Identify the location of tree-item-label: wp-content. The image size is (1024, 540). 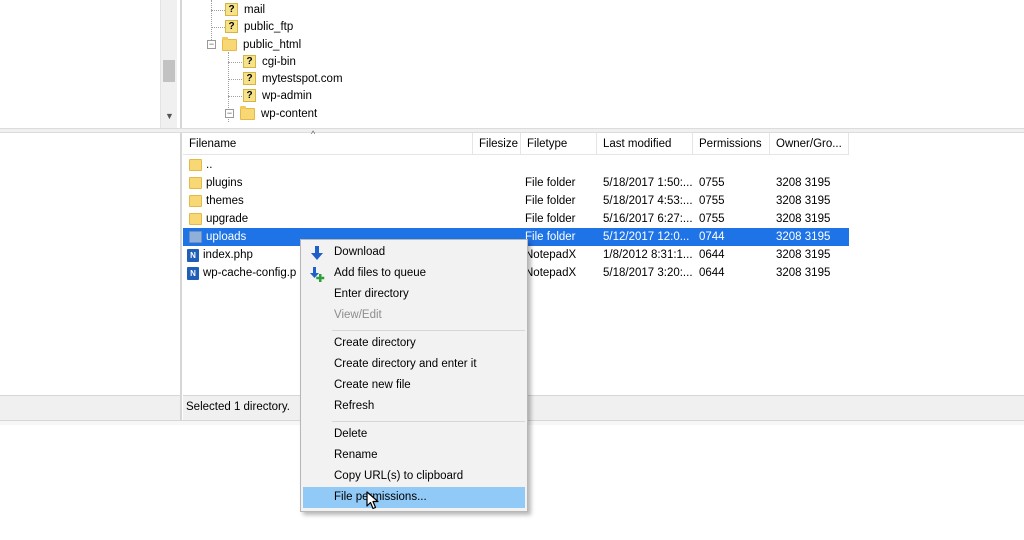
(289, 113).